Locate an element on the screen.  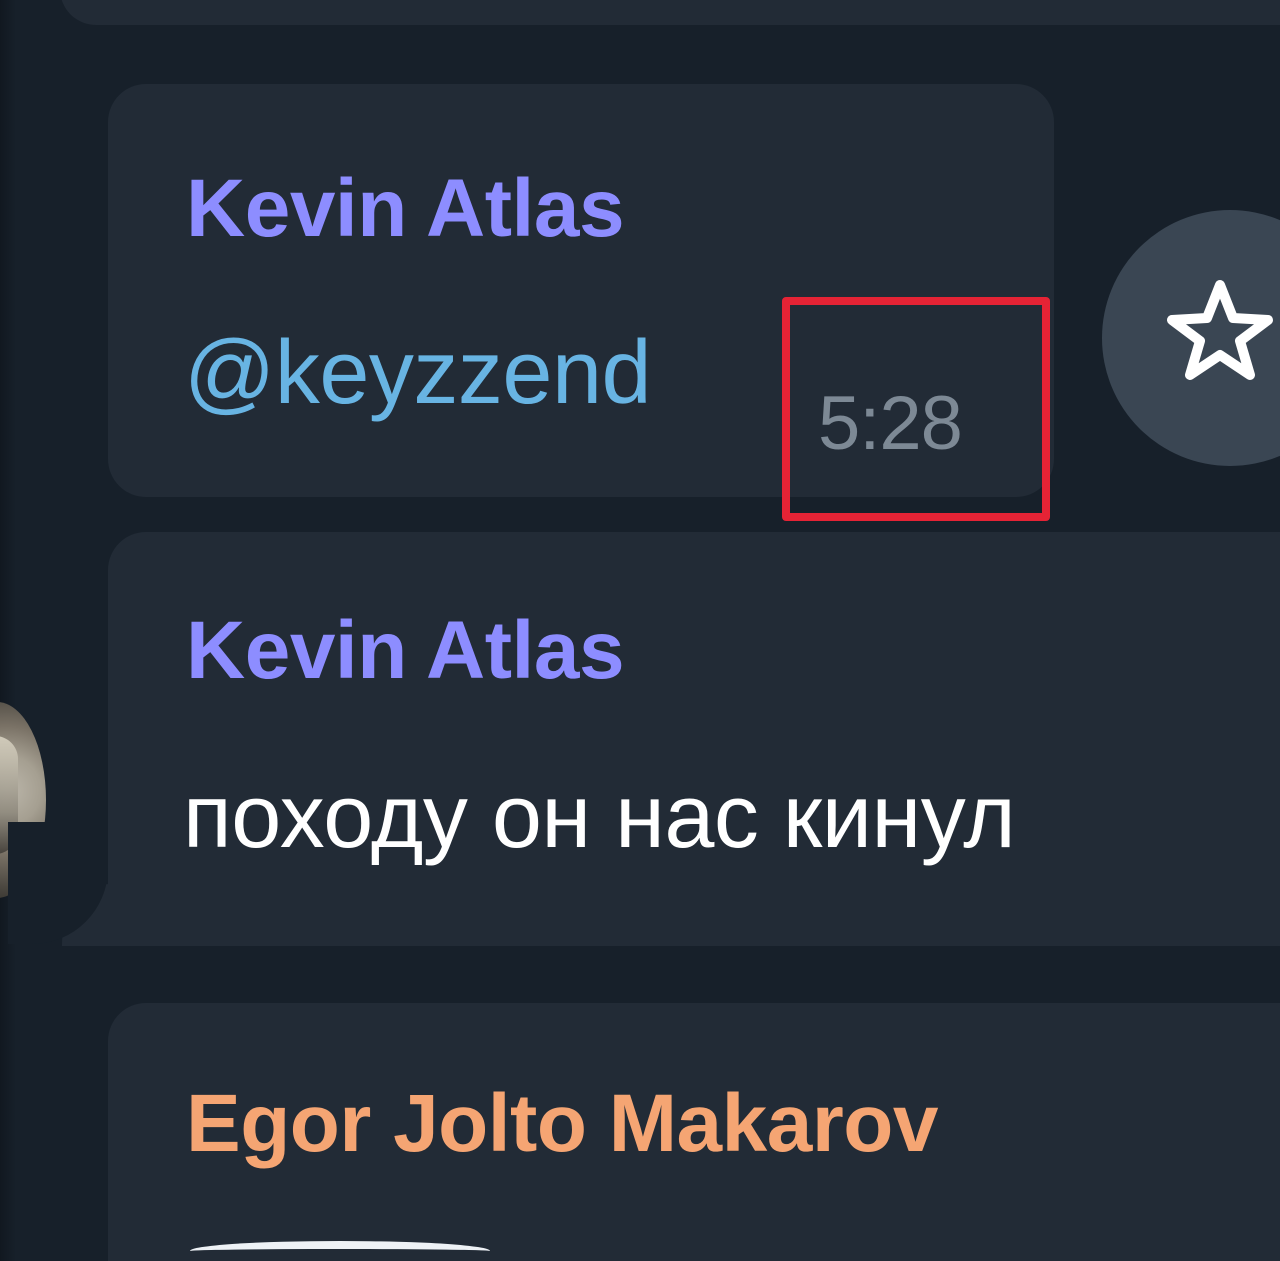
user-mention-link: @keyzzend is located at coordinates (418, 373).